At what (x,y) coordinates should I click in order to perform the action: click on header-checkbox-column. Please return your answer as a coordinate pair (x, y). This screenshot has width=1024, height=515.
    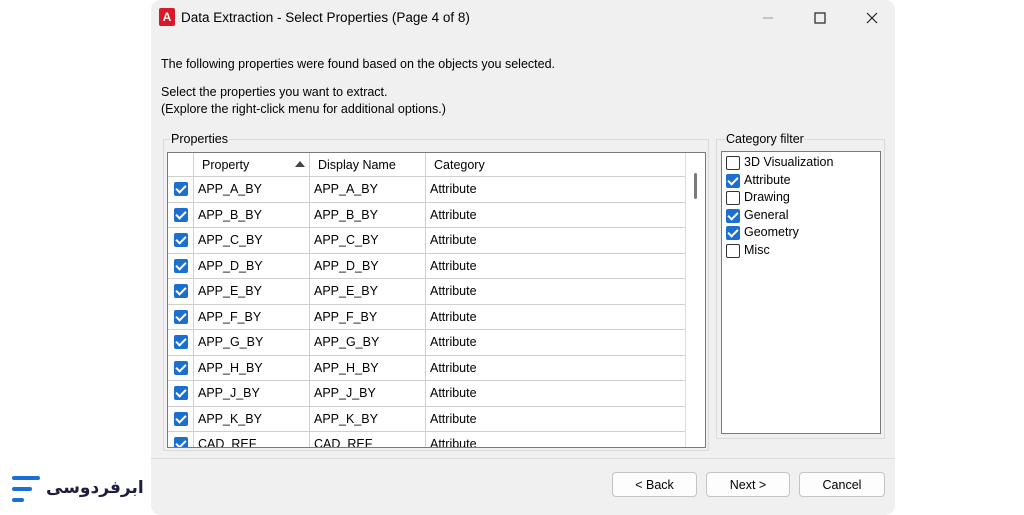
    Looking at the image, I should click on (181, 165).